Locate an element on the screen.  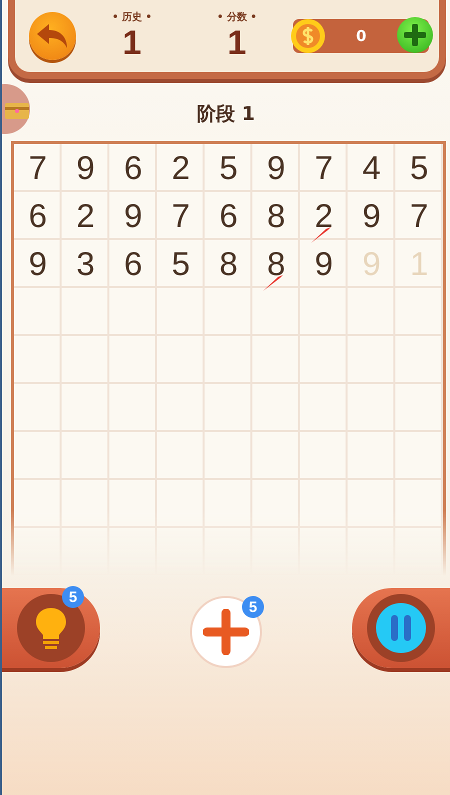
stage-title: 阶段 1 is located at coordinates (226, 114).